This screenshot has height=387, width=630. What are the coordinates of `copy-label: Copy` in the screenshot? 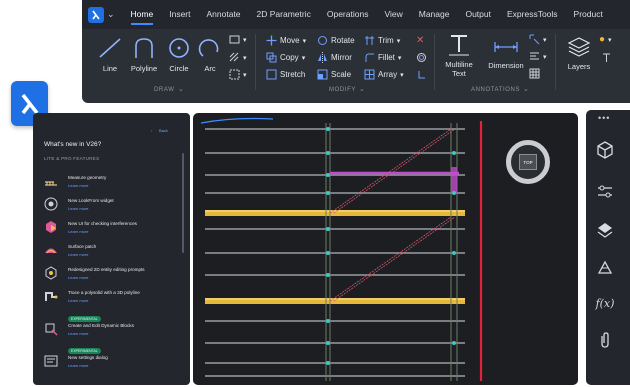 It's located at (289, 57).